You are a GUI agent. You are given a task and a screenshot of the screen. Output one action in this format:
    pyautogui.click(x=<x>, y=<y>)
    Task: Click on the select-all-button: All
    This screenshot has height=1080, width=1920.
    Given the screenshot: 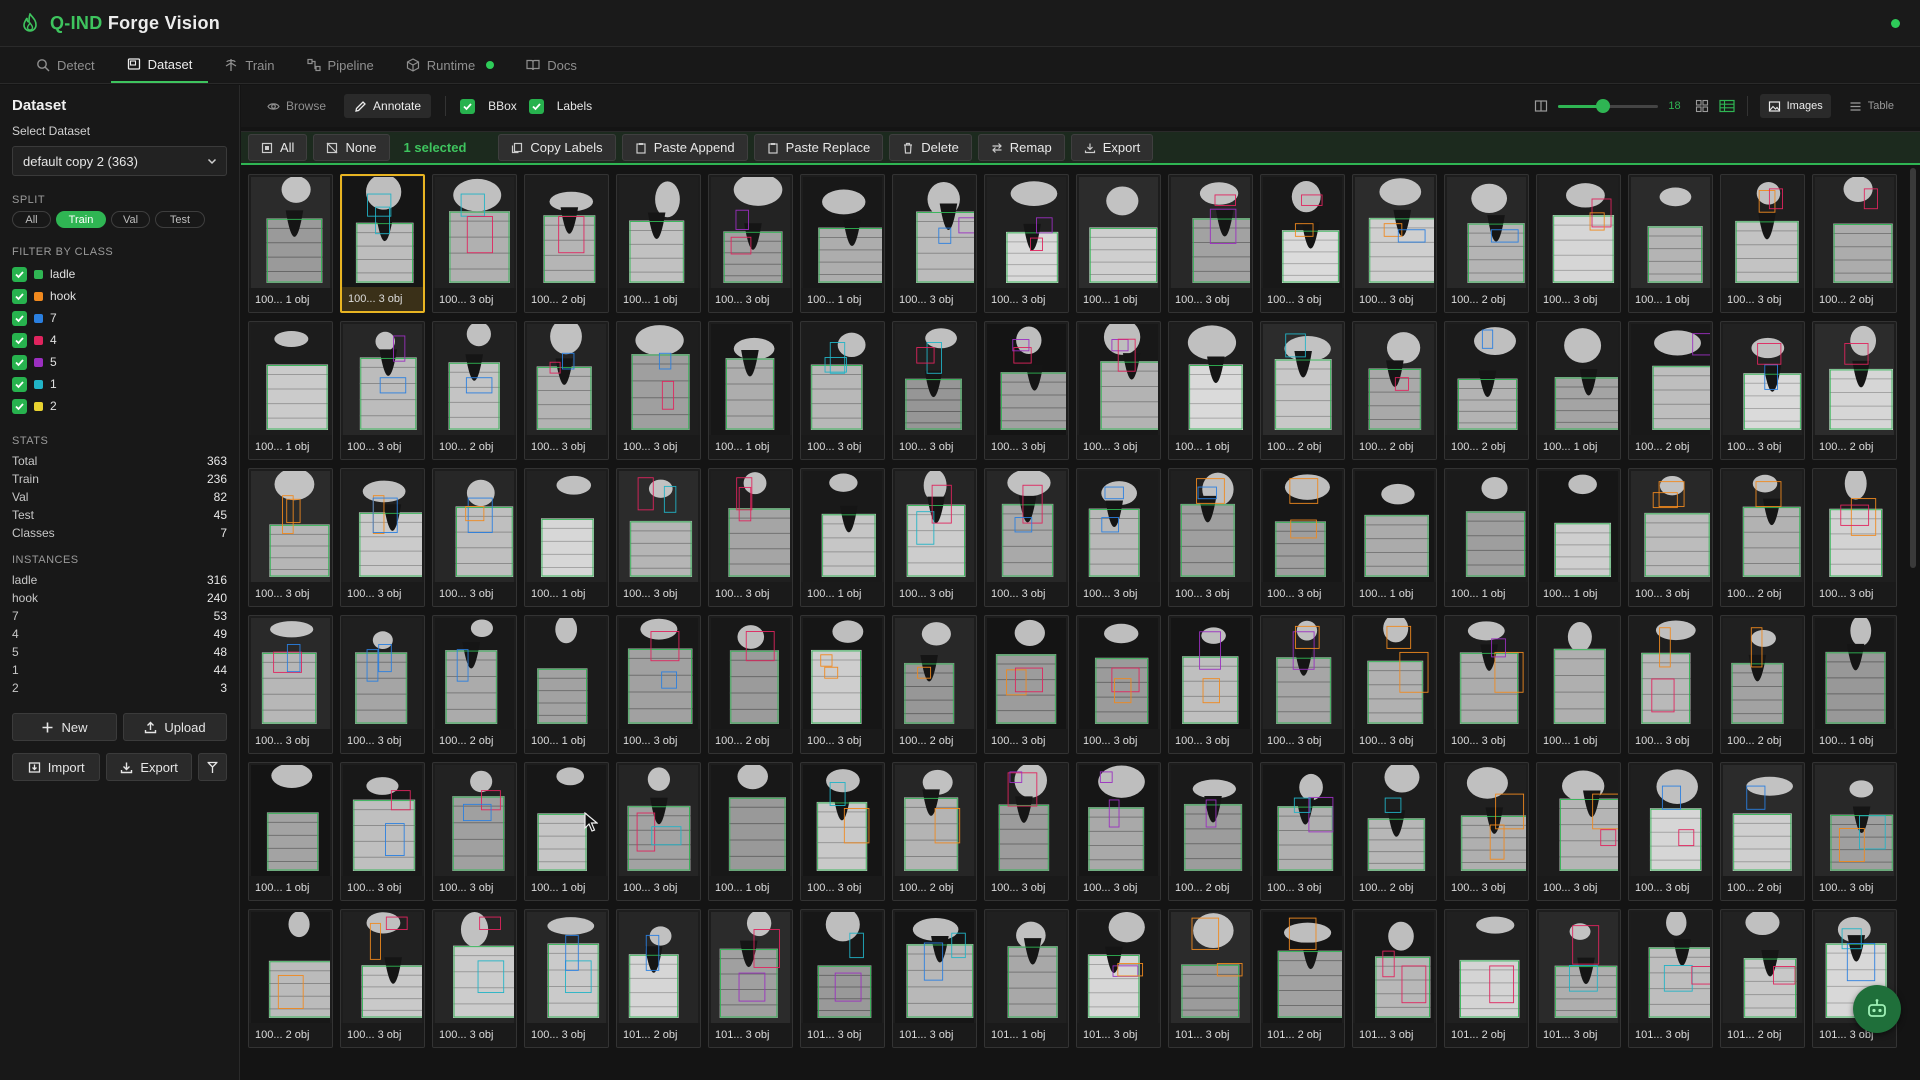 What is the action you would take?
    pyautogui.click(x=278, y=147)
    